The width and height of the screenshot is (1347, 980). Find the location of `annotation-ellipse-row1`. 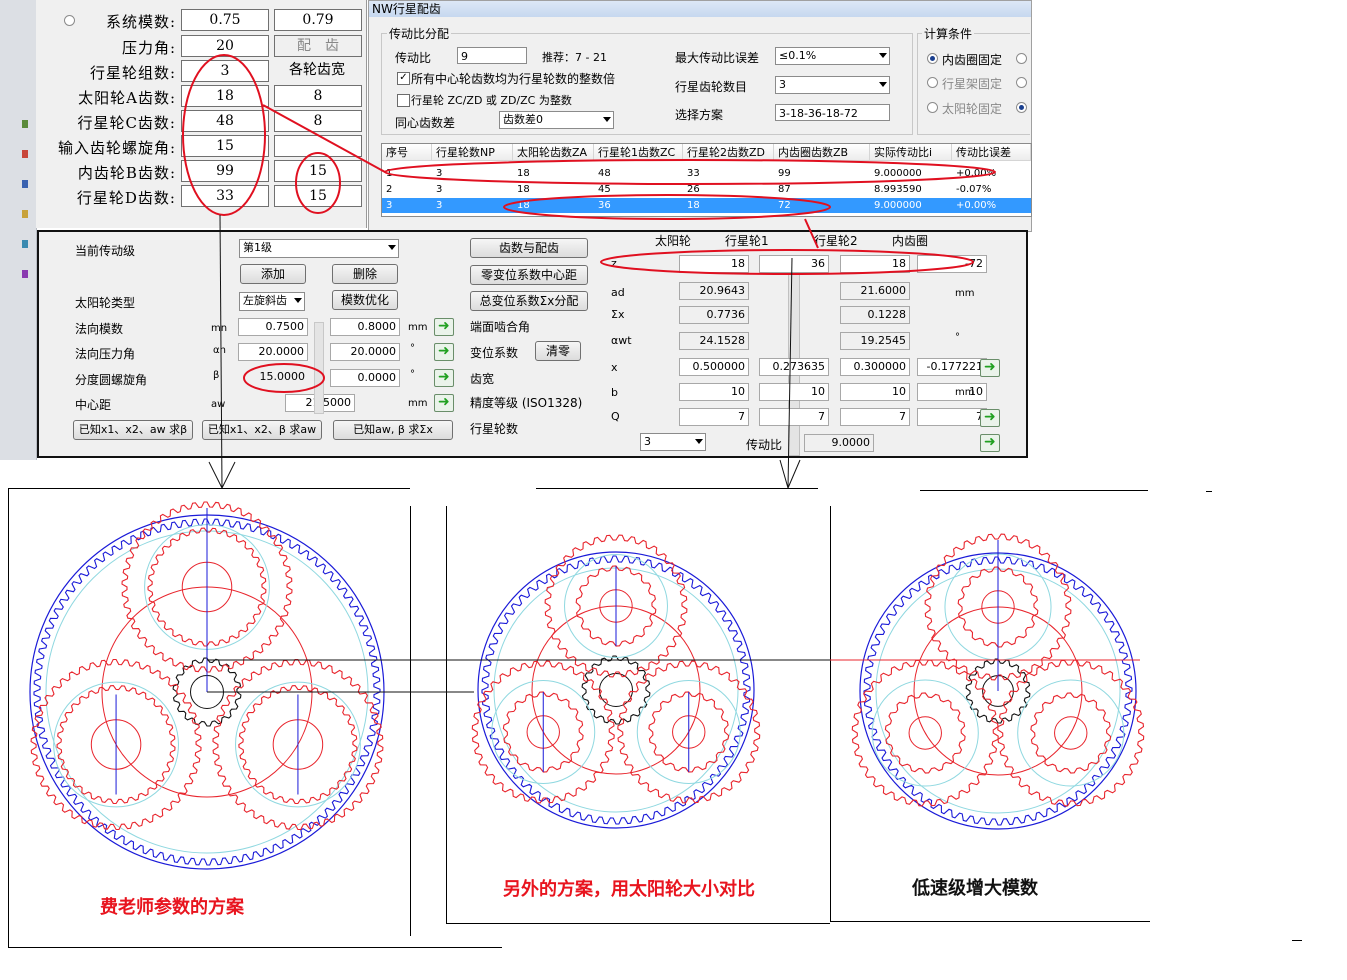

annotation-ellipse-row1 is located at coordinates (690, 172).